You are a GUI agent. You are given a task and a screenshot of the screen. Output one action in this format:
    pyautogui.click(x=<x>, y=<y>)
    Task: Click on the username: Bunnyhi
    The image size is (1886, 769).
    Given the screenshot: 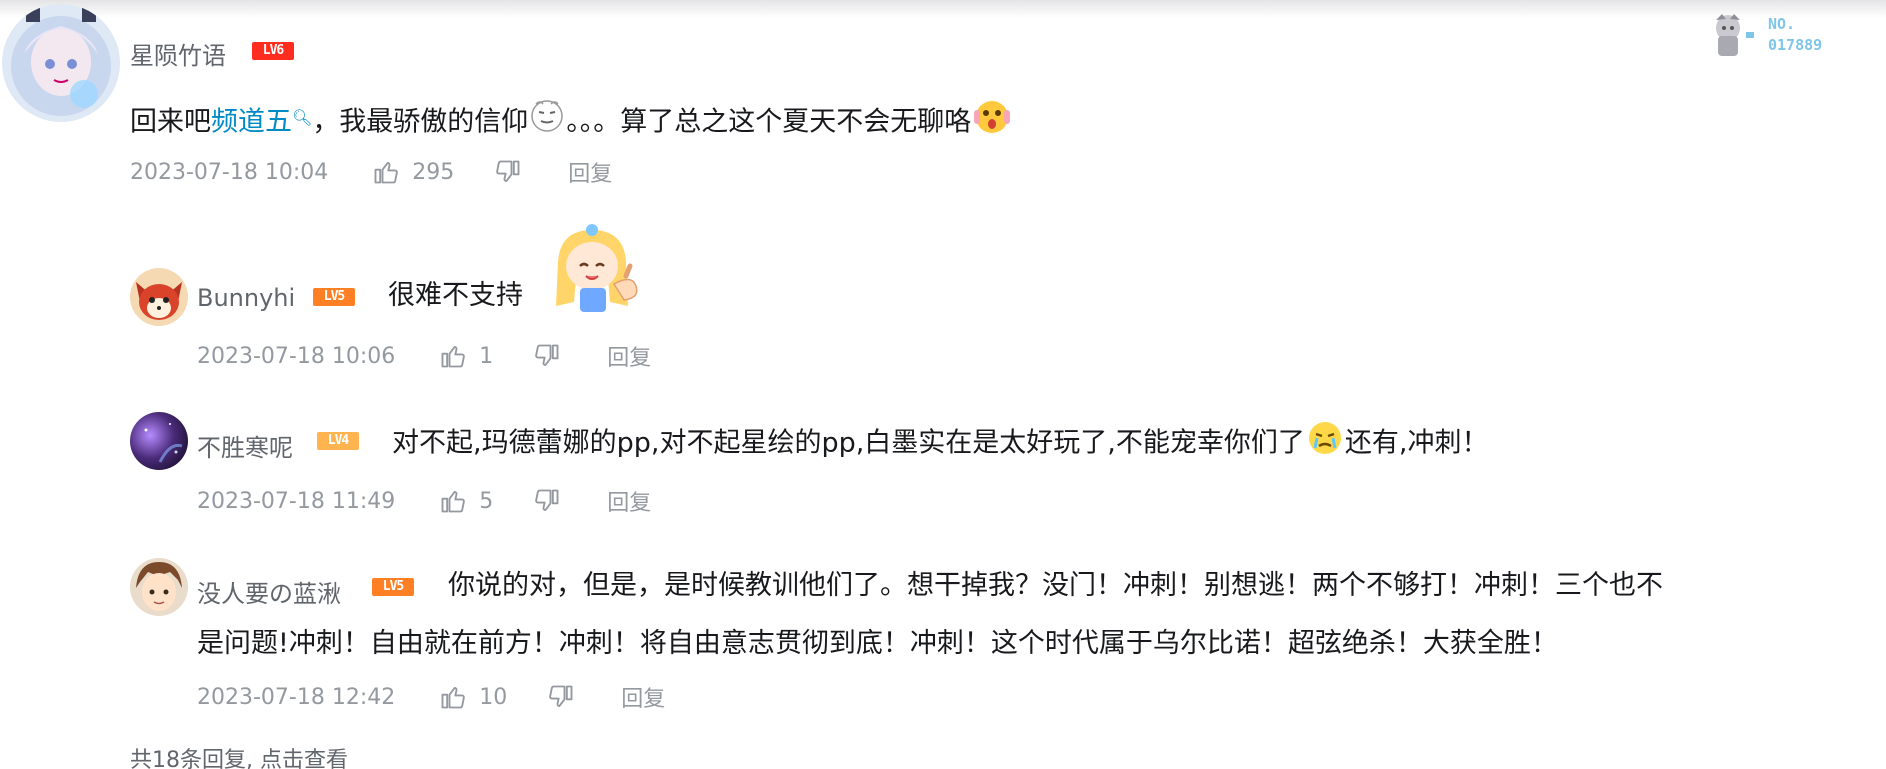 What is the action you would take?
    pyautogui.click(x=246, y=298)
    